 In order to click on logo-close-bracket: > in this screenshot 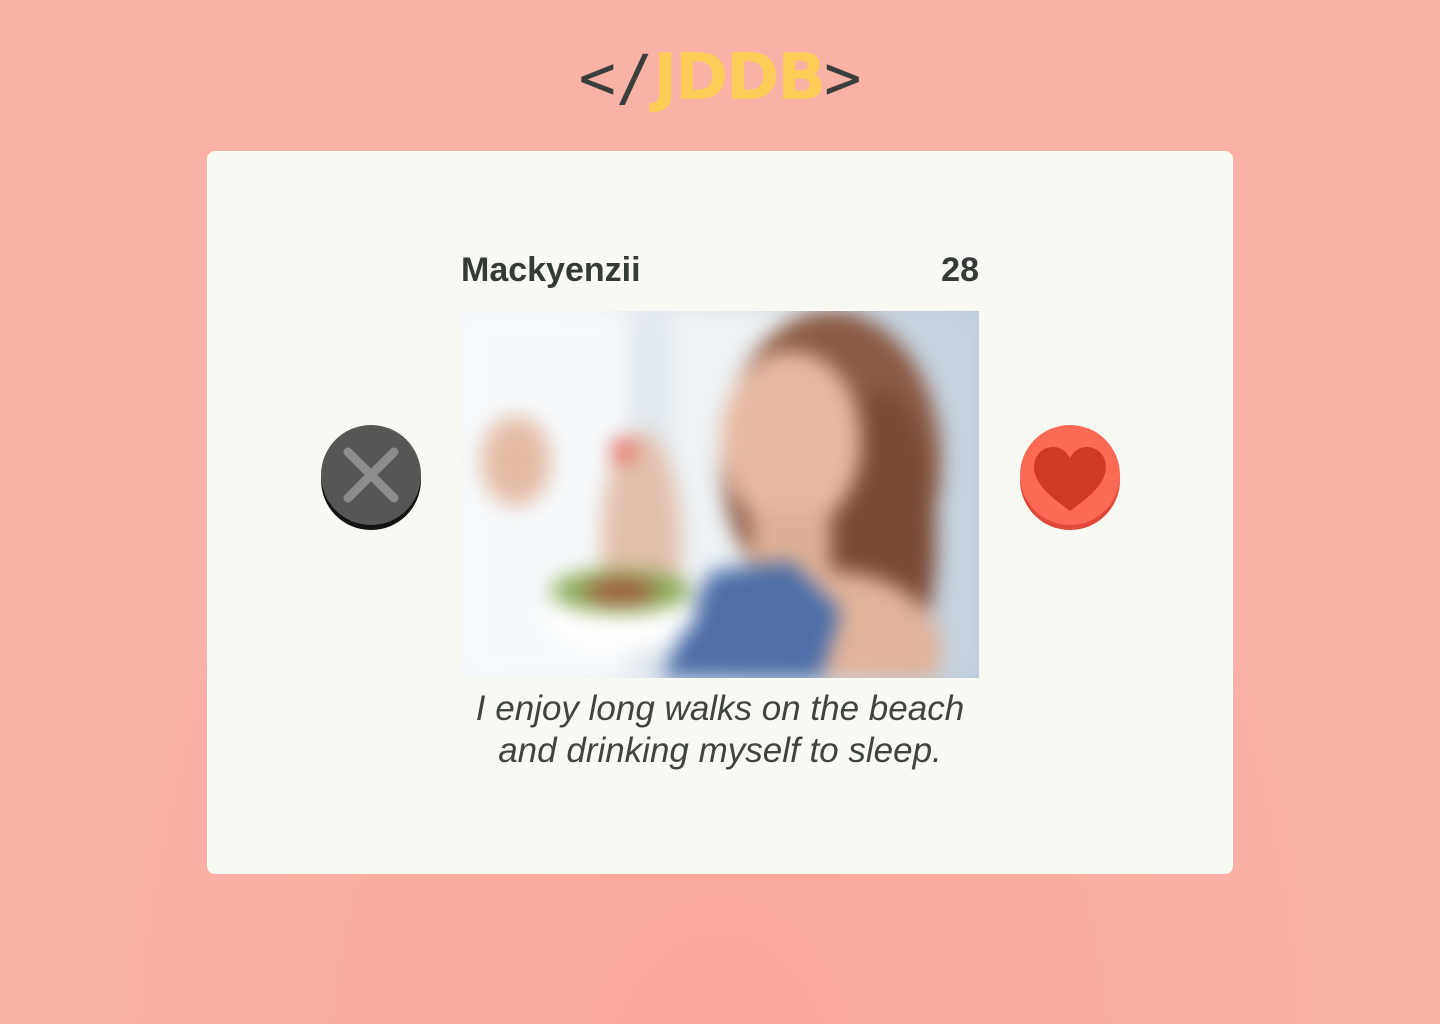, I will do `click(843, 77)`.